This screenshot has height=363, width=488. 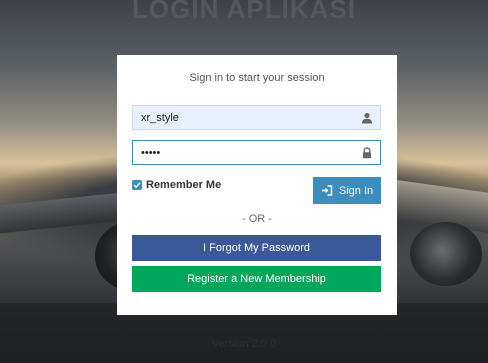 I want to click on remember-me-checkbox, so click(x=137, y=185).